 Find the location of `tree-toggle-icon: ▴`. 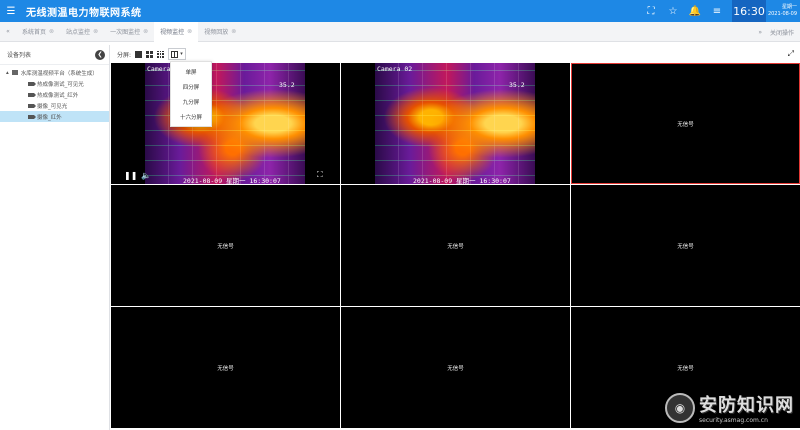

tree-toggle-icon: ▴ is located at coordinates (7, 73).